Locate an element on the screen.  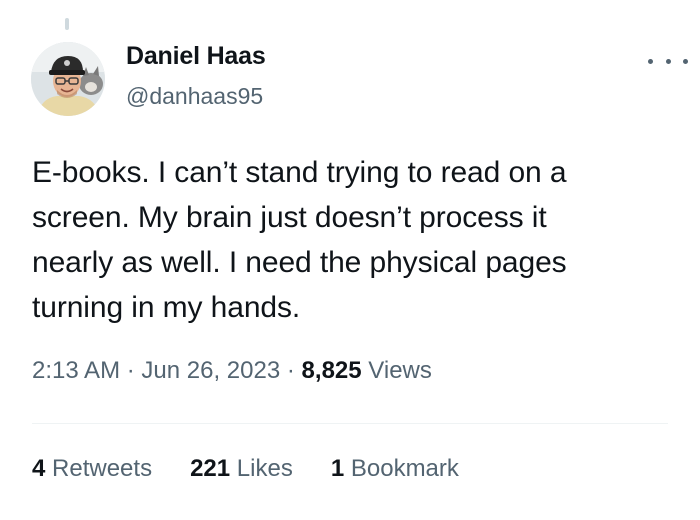
likes-label: Likes is located at coordinates (264, 468).